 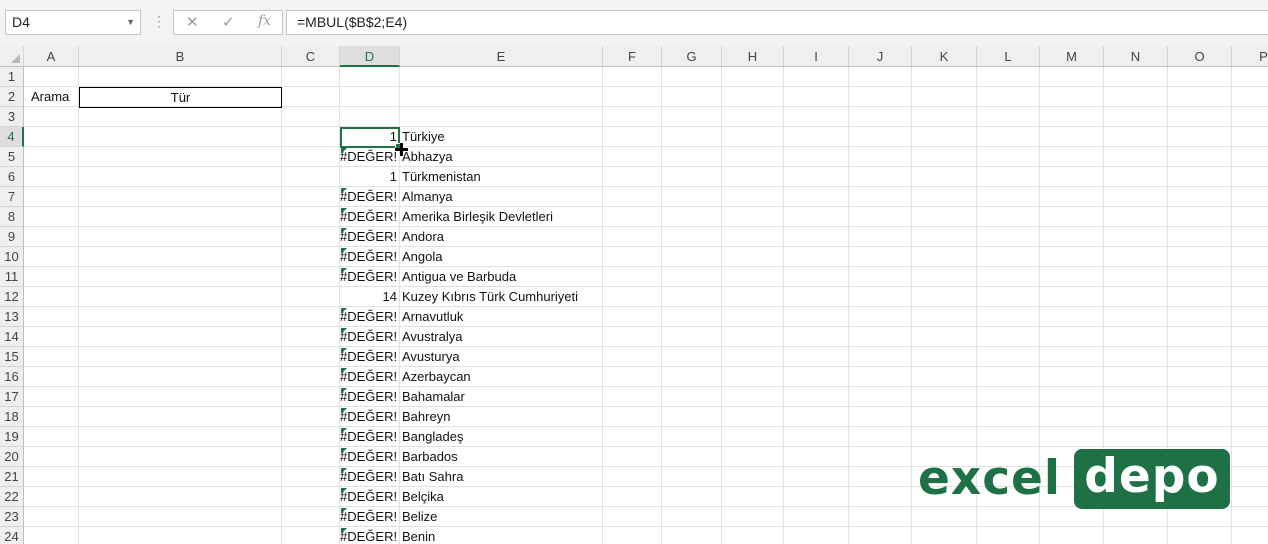 What do you see at coordinates (370, 197) in the screenshot?
I see `cell-d7: #DEĞER!` at bounding box center [370, 197].